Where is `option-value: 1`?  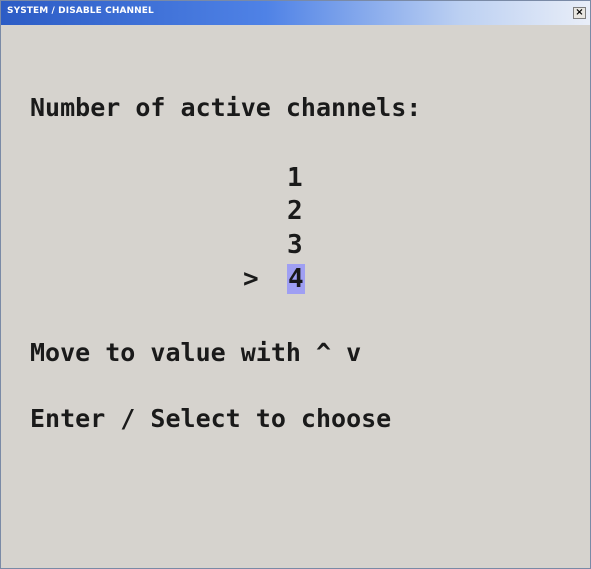 option-value: 1 is located at coordinates (295, 178).